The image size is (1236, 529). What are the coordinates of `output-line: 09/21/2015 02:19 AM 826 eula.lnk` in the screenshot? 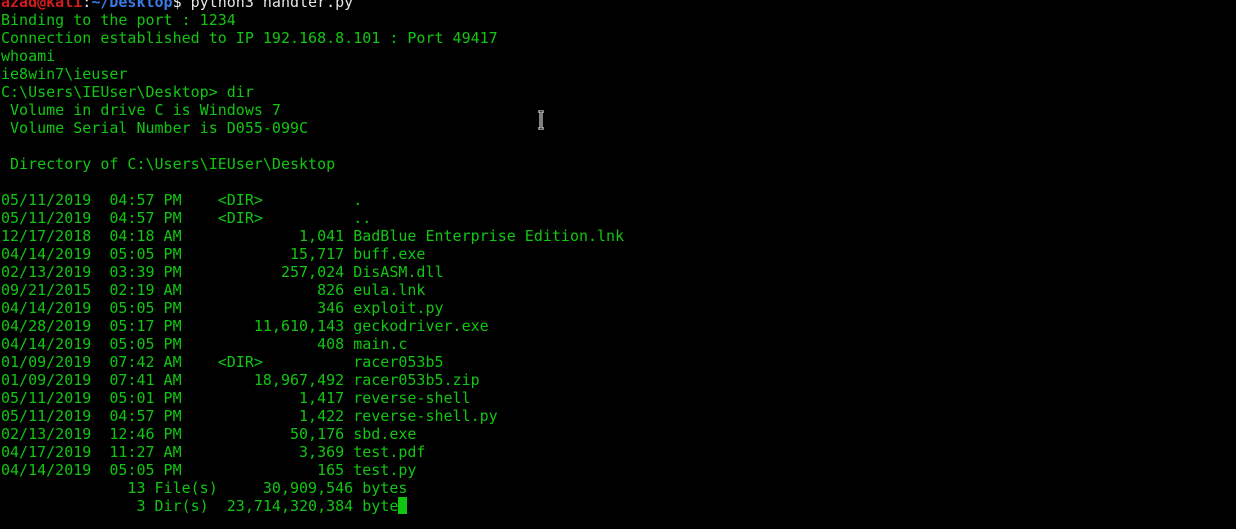 It's located at (213, 290).